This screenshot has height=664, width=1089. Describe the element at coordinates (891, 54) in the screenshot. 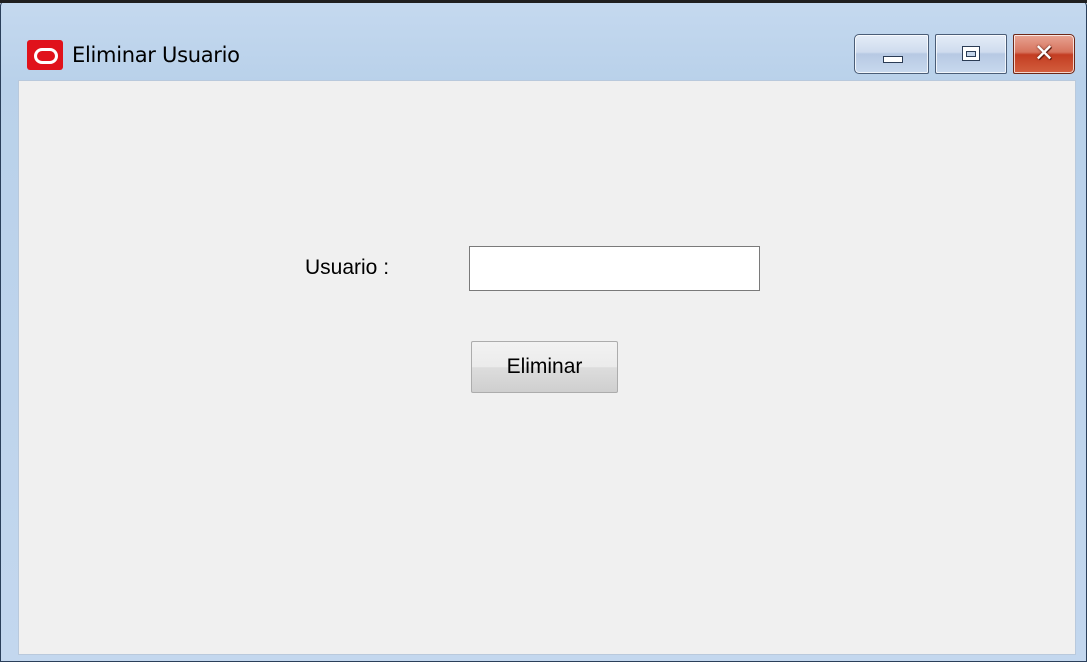

I see `minimize-button` at that location.